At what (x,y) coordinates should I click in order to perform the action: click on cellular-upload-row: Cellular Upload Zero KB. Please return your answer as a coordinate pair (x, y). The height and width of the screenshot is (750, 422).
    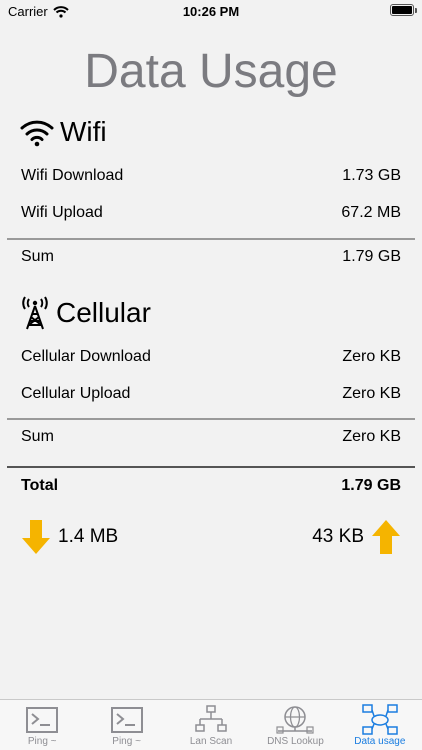
    Looking at the image, I should click on (211, 394).